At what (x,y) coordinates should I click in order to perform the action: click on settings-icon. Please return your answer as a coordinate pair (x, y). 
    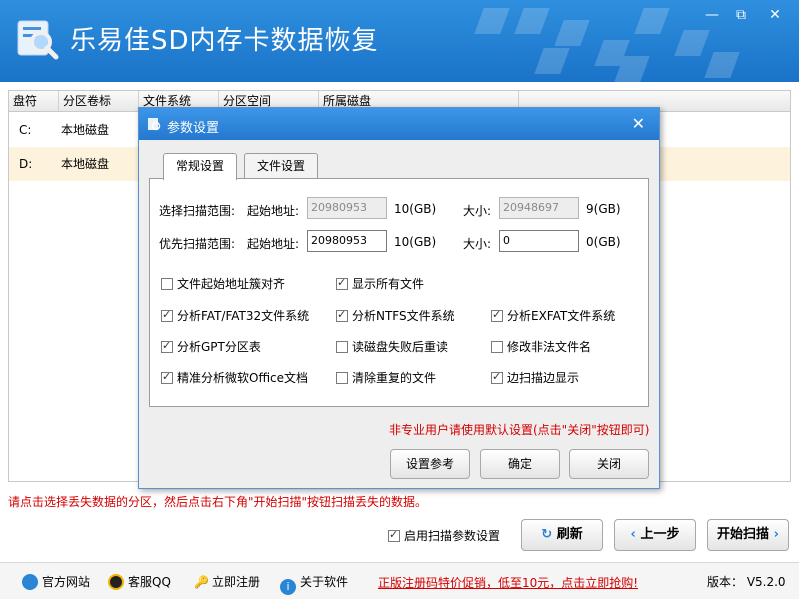
    Looking at the image, I should click on (154, 124).